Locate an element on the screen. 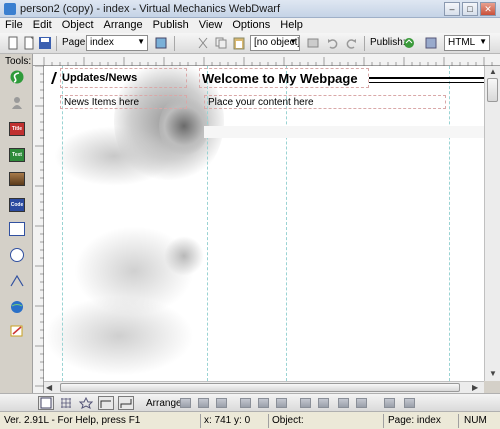  scroll-up-icon: ▲ is located at coordinates (493, 71).